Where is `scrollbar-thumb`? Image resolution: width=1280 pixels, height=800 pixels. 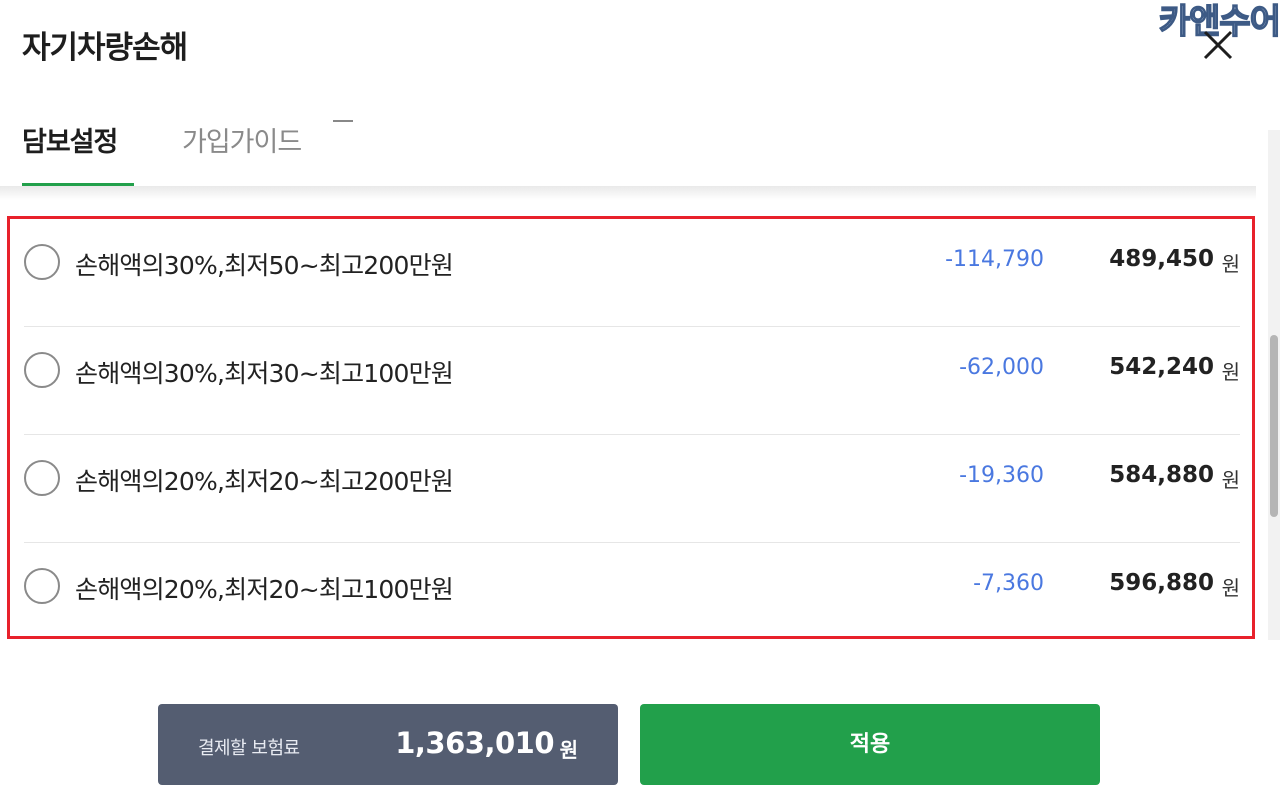
scrollbar-thumb is located at coordinates (1274, 426).